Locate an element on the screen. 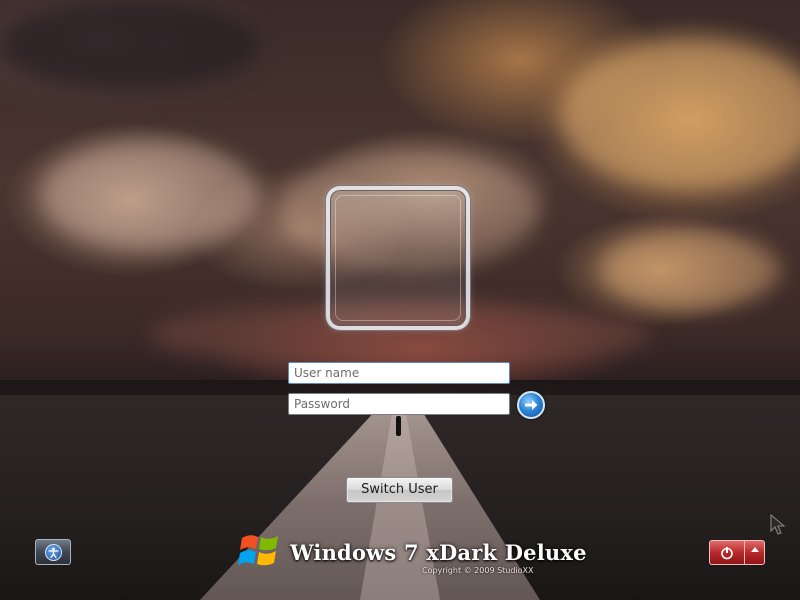 The width and height of the screenshot is (800, 600). windows-logo-icon is located at coordinates (258, 550).